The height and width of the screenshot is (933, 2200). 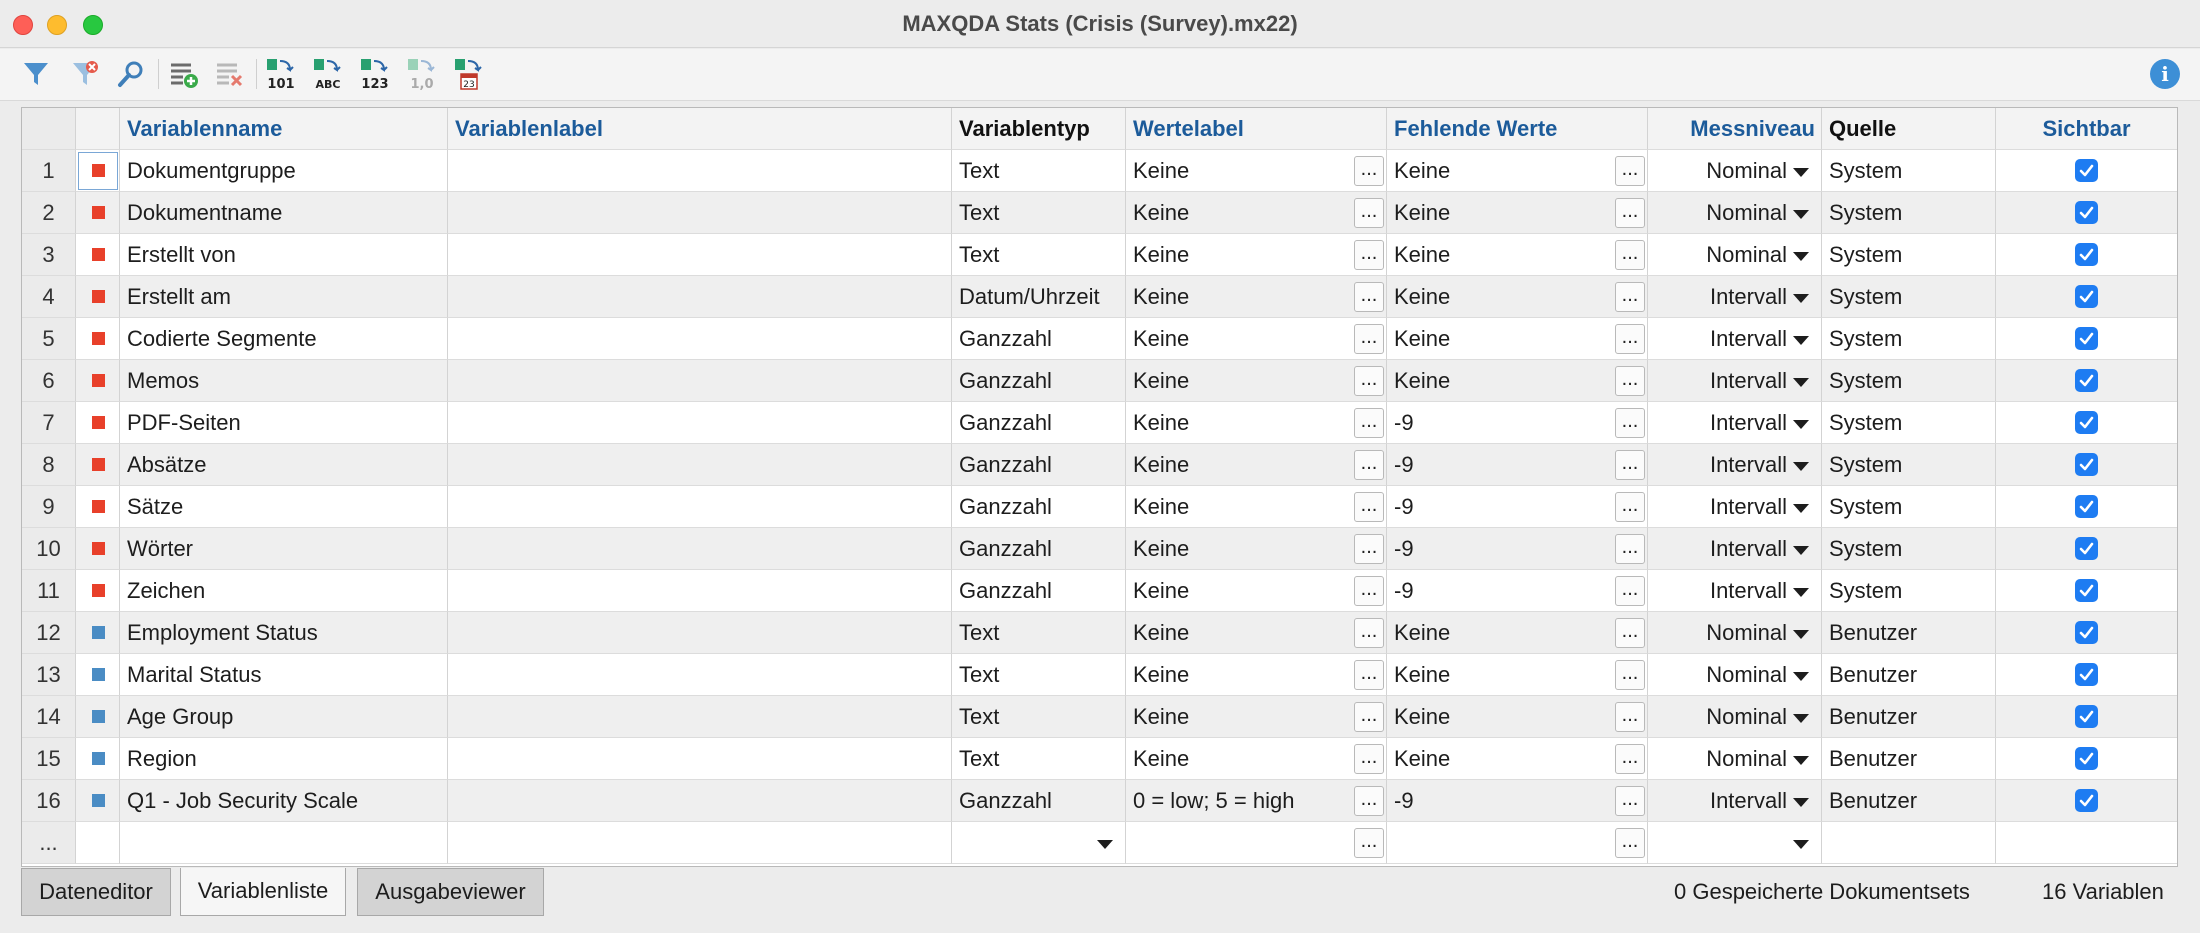 What do you see at coordinates (284, 213) in the screenshot?
I see `variable-name-cell: Dokumentname` at bounding box center [284, 213].